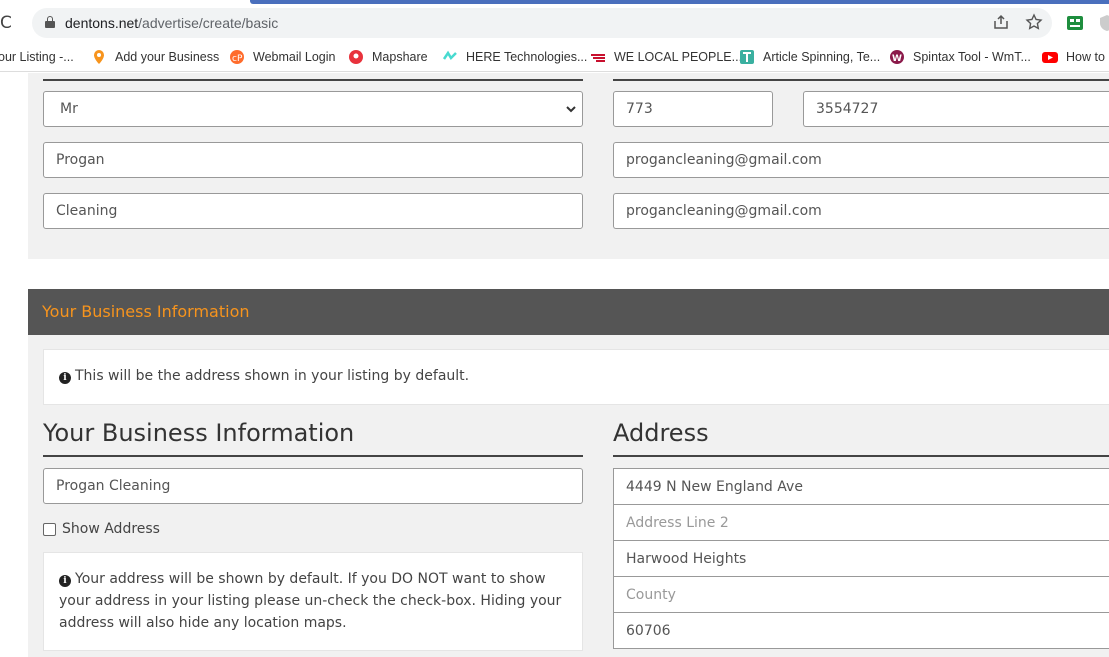  What do you see at coordinates (313, 160) in the screenshot?
I see `first-name-field: Progan` at bounding box center [313, 160].